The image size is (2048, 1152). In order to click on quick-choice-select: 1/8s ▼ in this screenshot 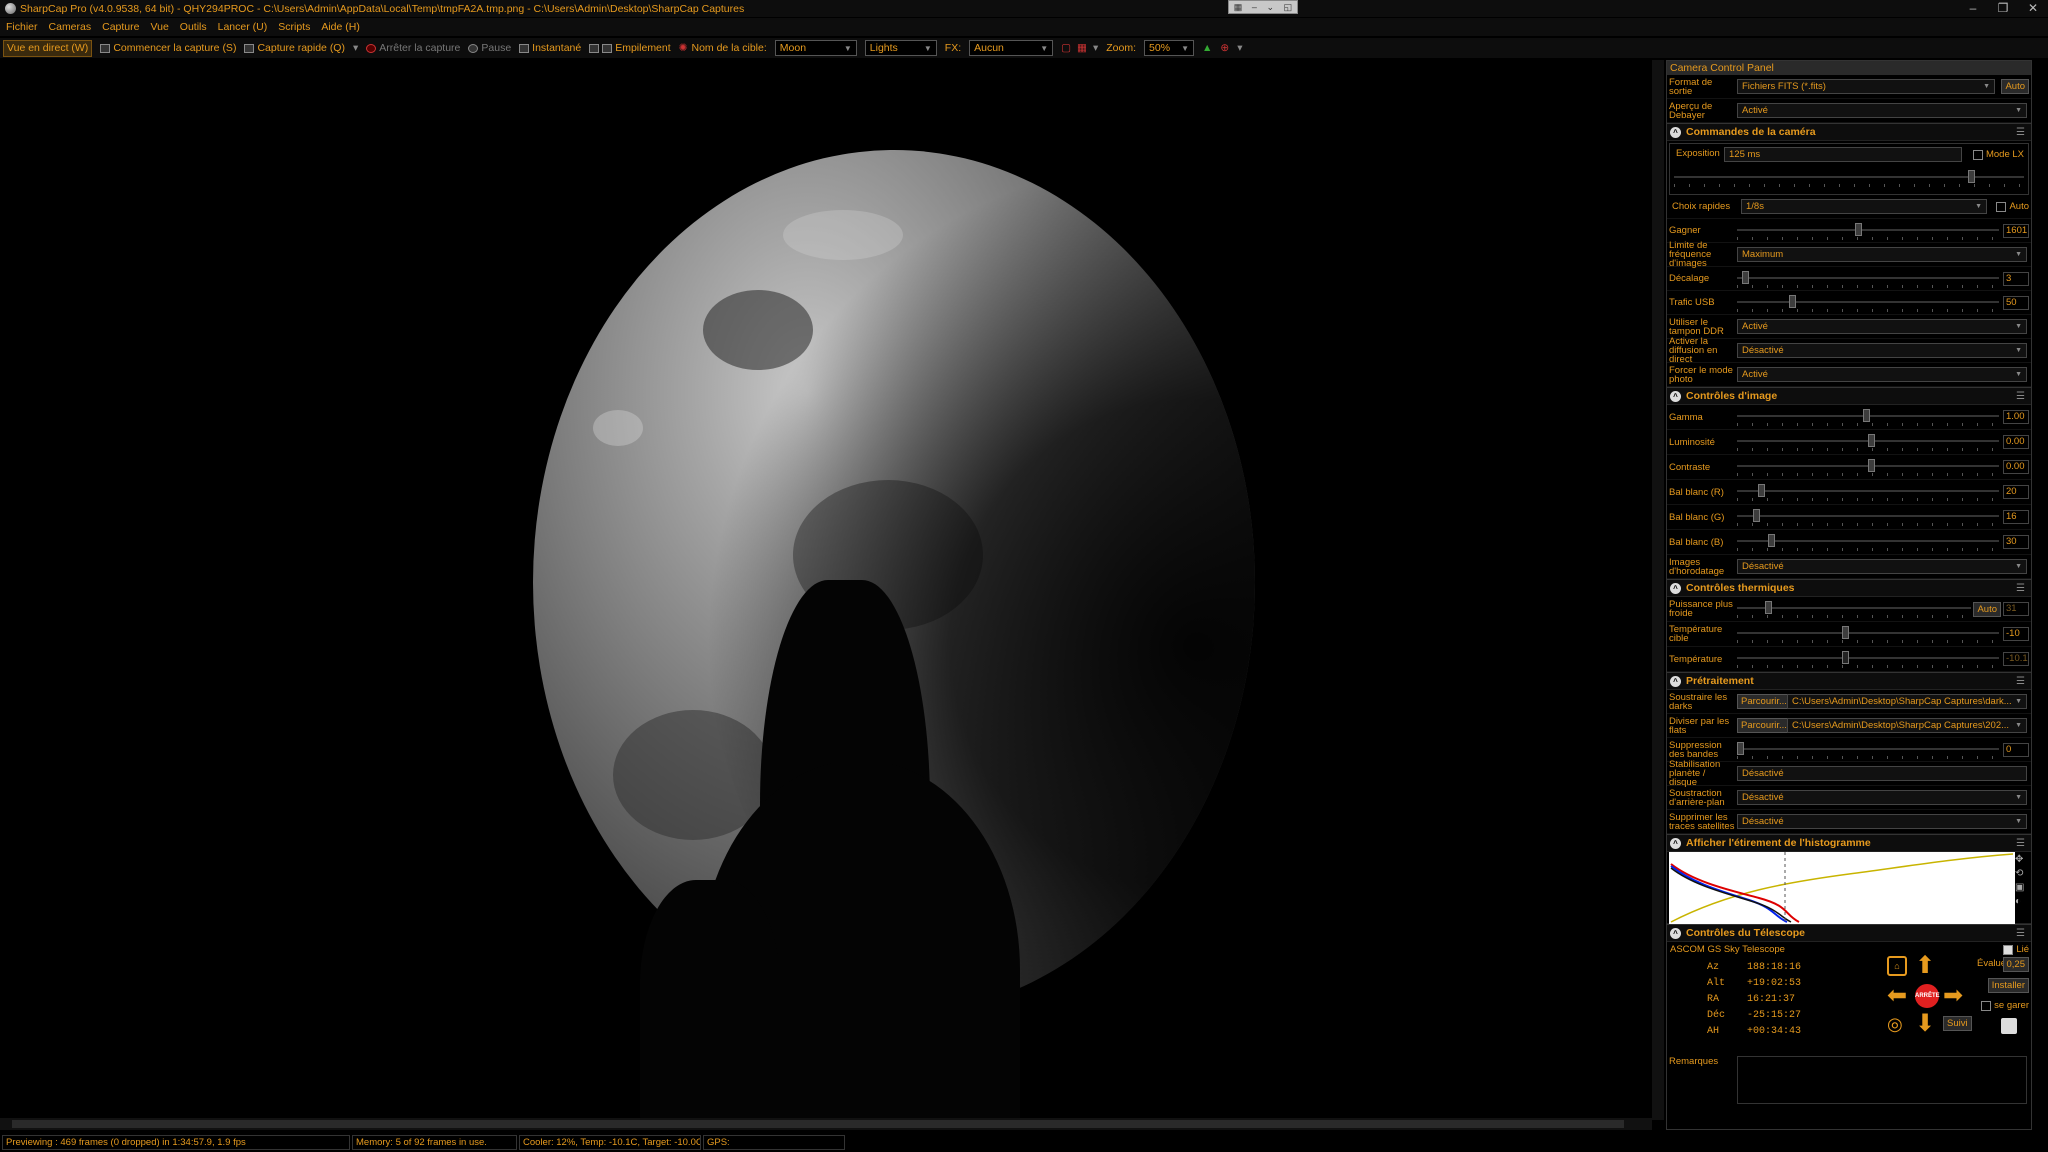, I will do `click(1864, 206)`.